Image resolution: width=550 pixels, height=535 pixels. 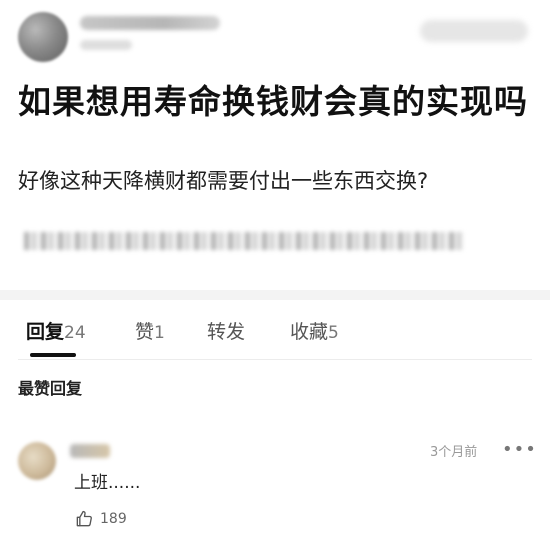 What do you see at coordinates (53, 355) in the screenshot?
I see `active-tab-indicator` at bounding box center [53, 355].